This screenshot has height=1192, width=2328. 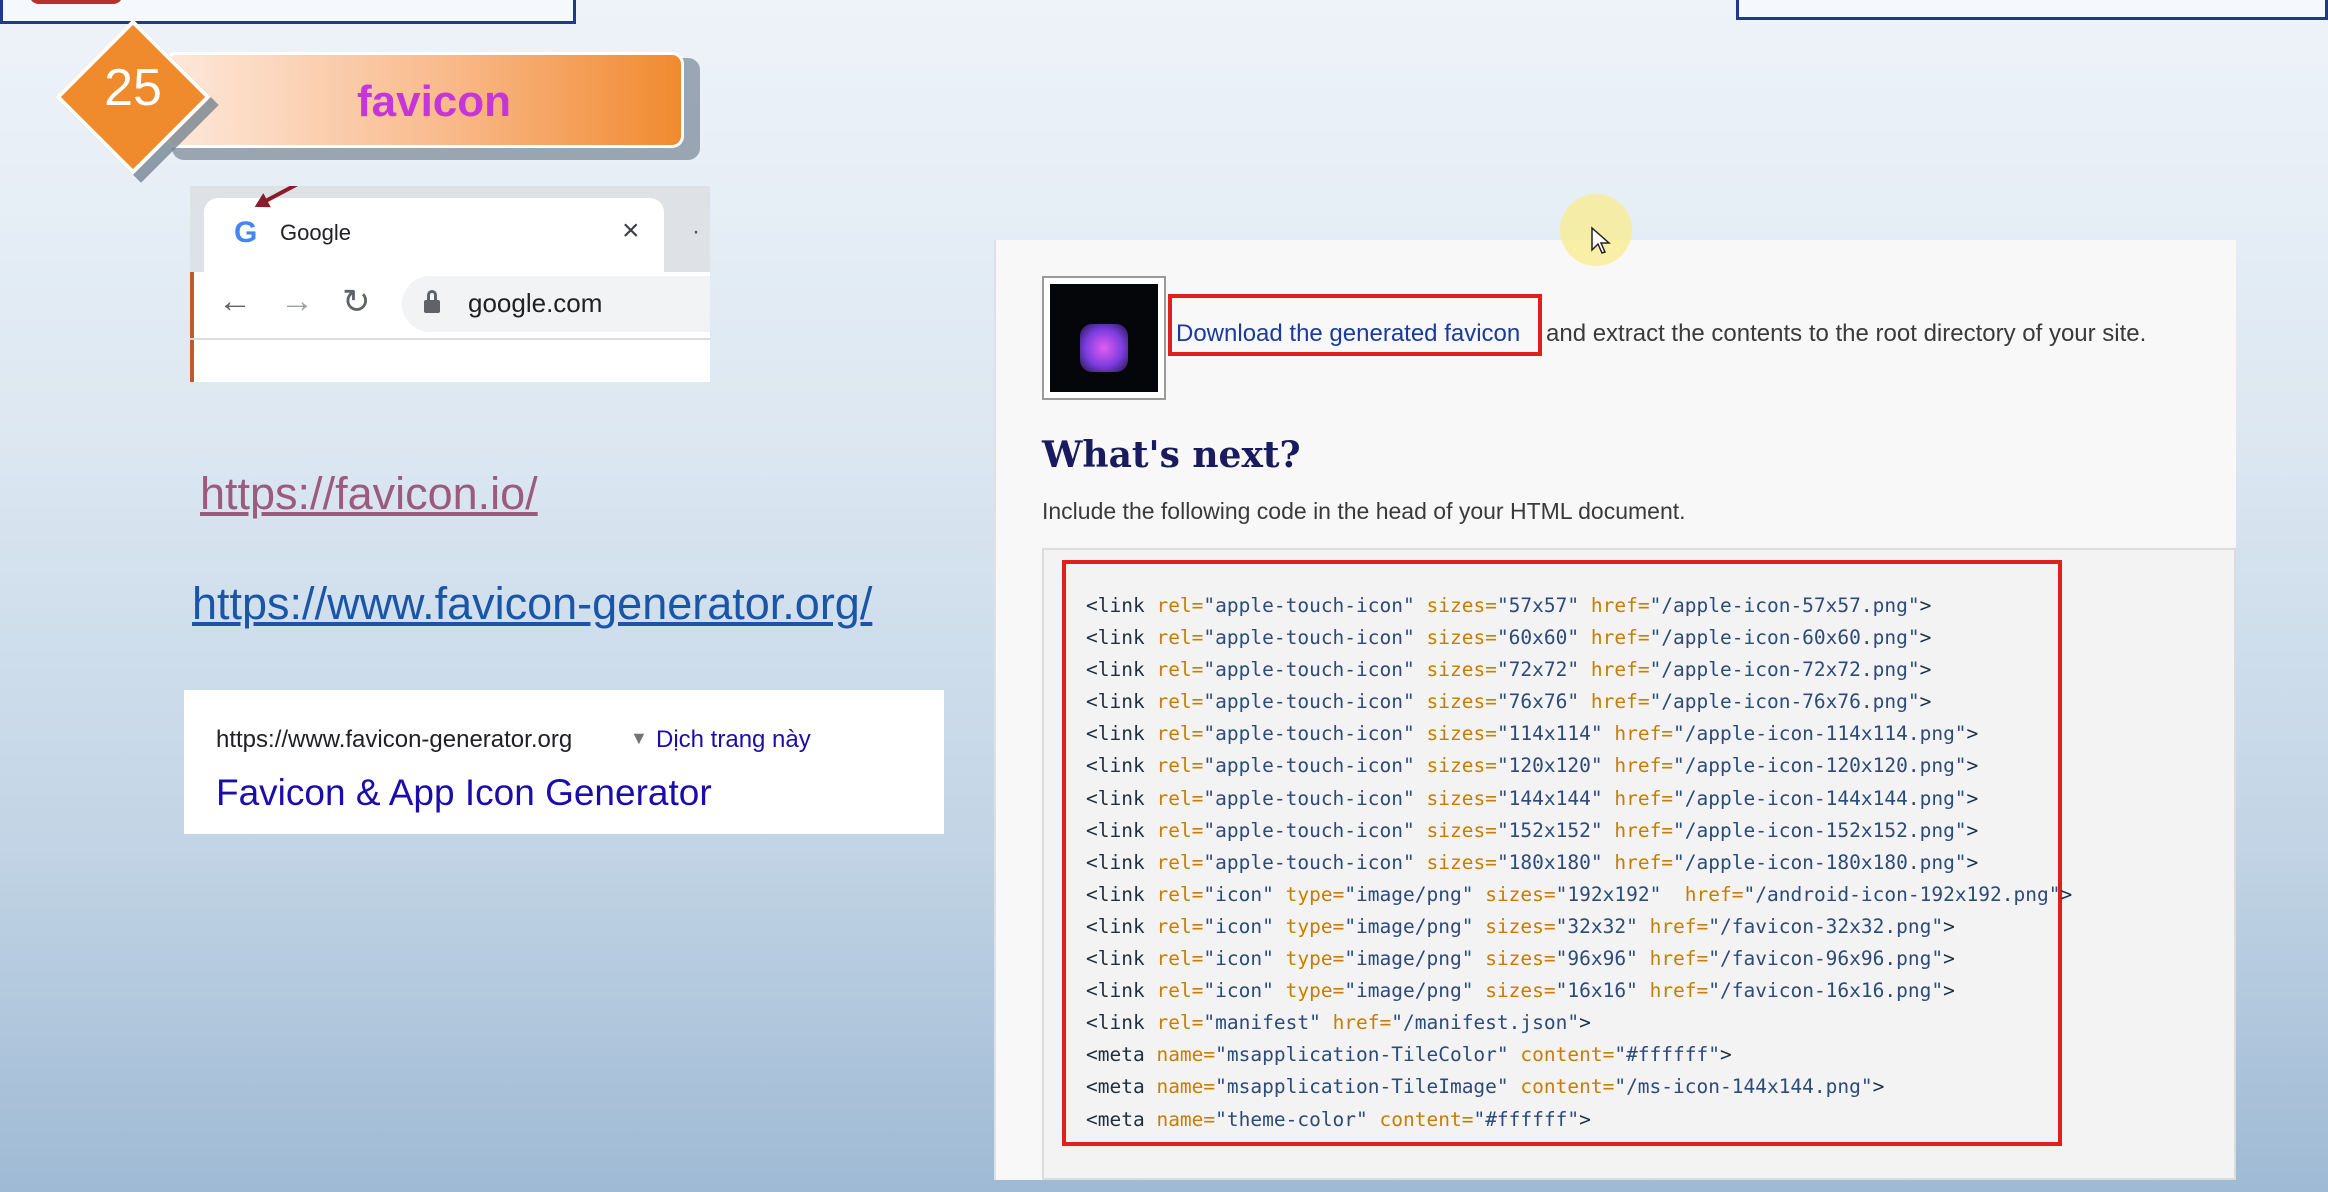 I want to click on translate-link: Dịch trang này, so click(x=733, y=740).